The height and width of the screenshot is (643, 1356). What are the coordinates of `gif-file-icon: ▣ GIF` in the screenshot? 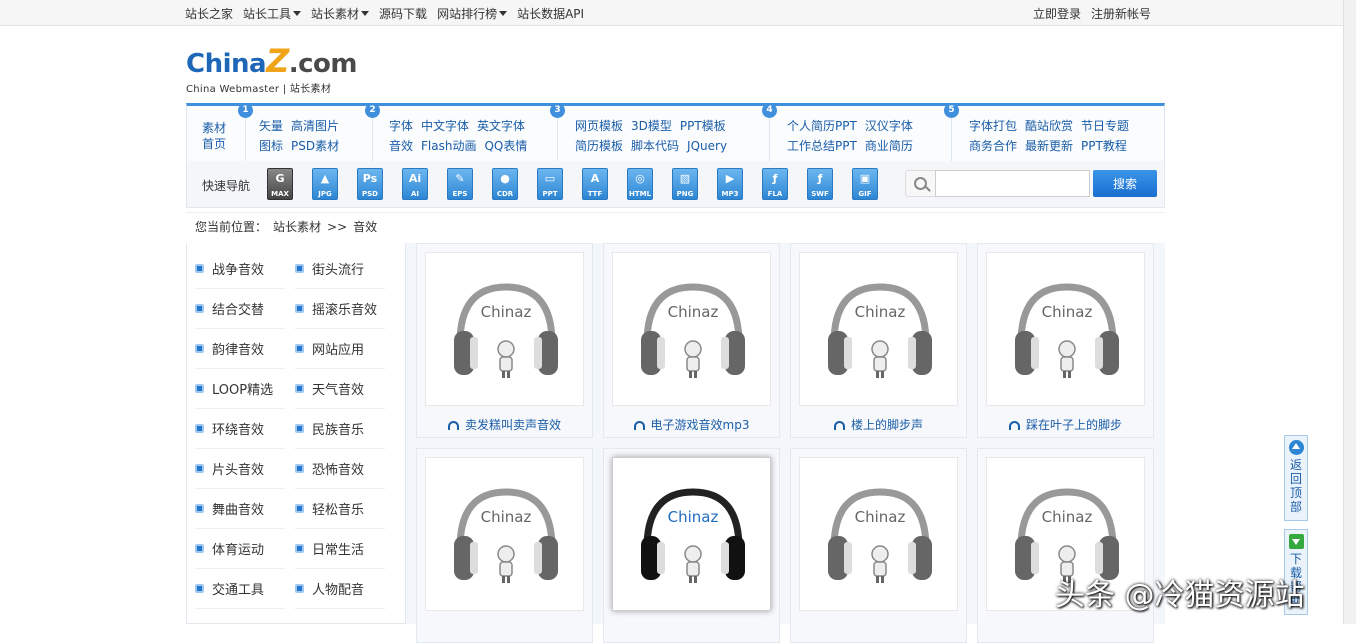 It's located at (865, 184).